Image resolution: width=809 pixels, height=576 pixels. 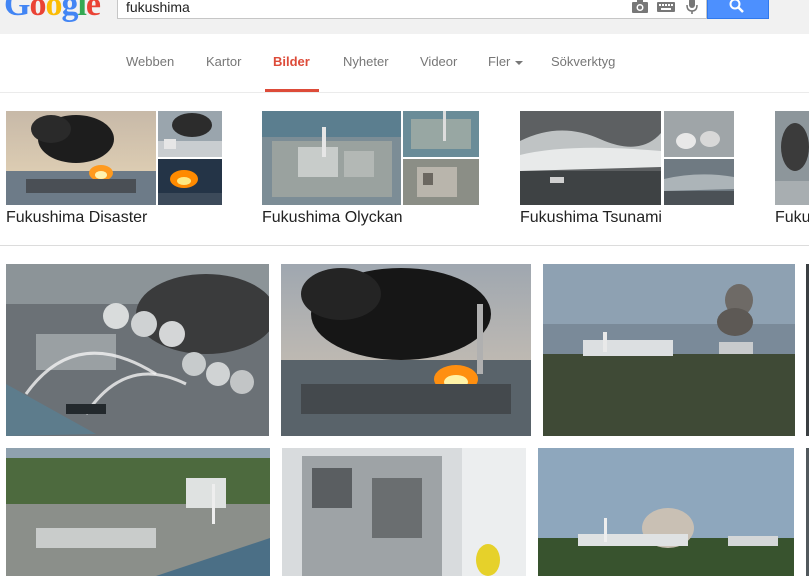 I want to click on tab-fler: Fler, so click(x=506, y=61).